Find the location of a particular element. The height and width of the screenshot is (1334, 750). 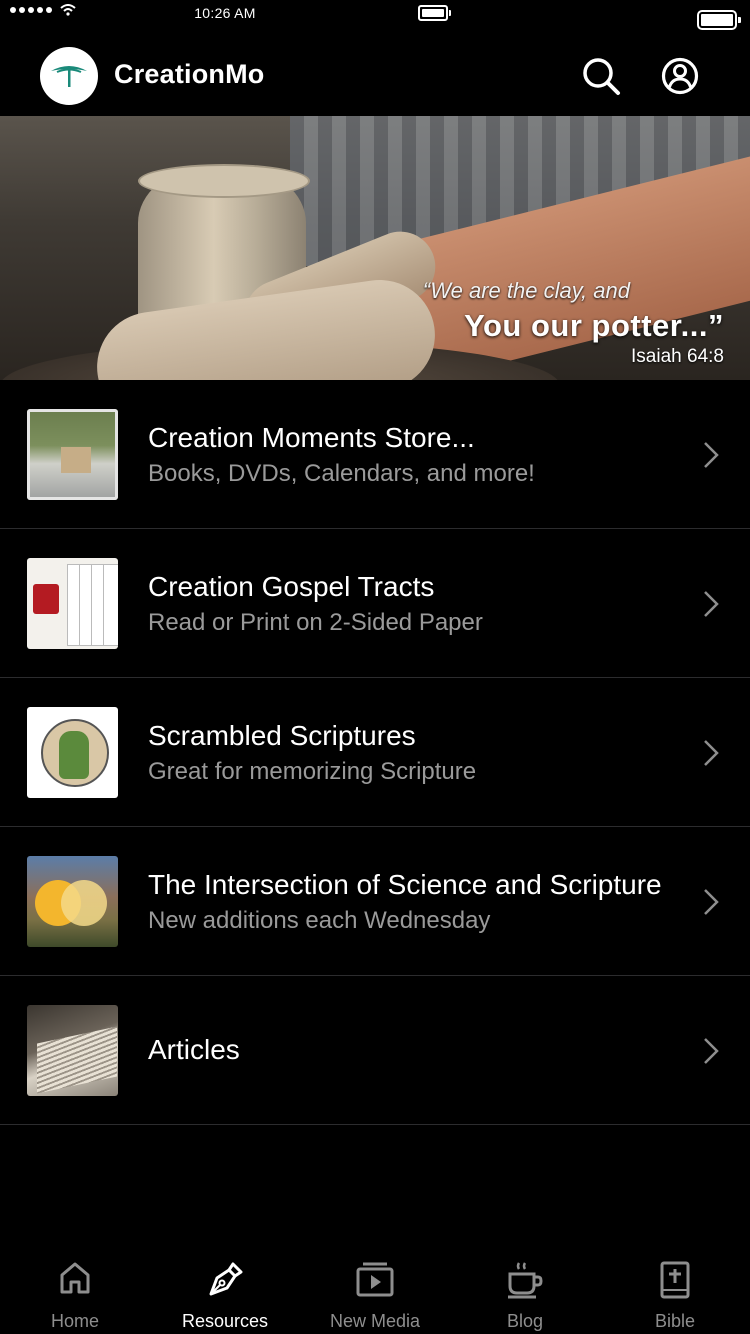

list-item-subtitle: Great for memorizing Scripture is located at coordinates (312, 771).